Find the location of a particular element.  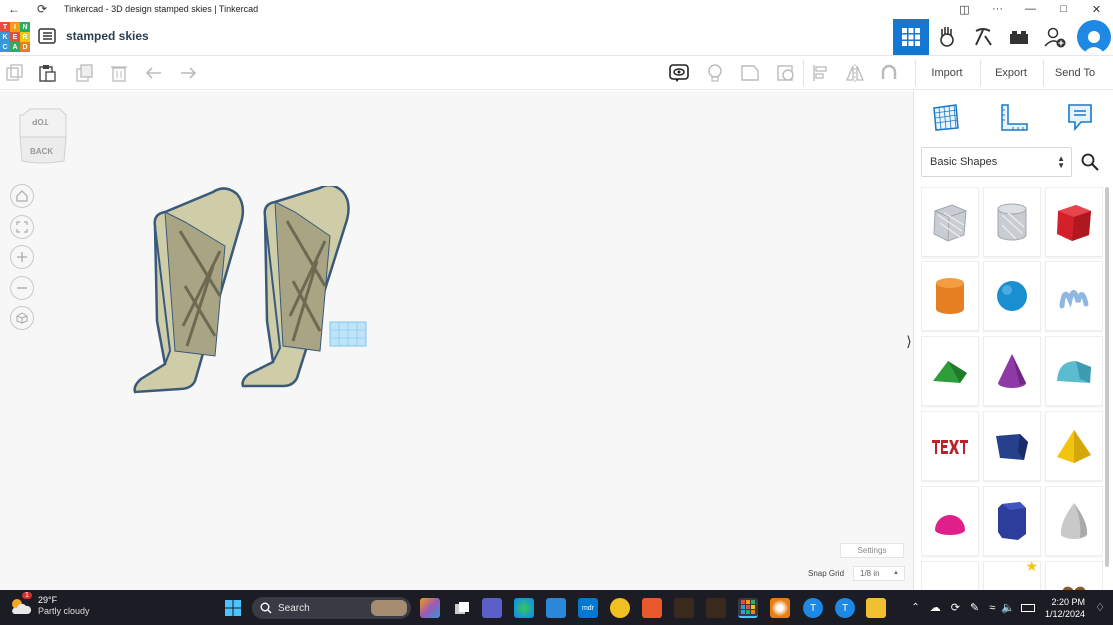

send-to-button: Send To is located at coordinates (1075, 73).